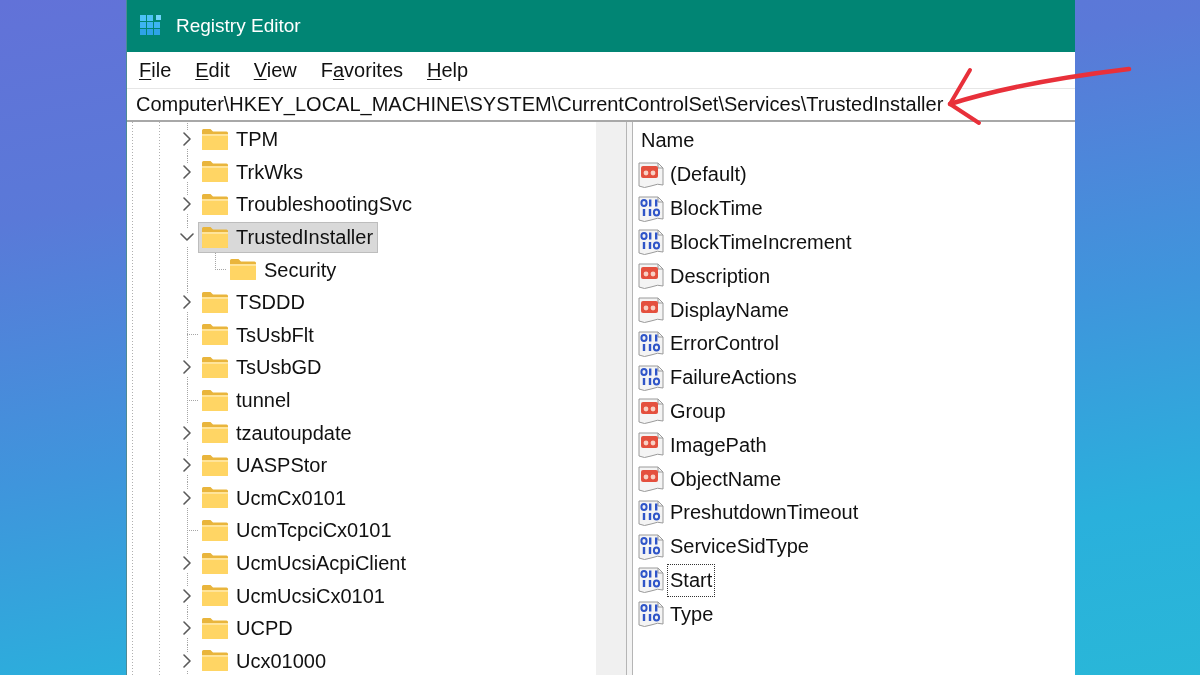  Describe the element at coordinates (212, 70) in the screenshot. I see `menu-item: Edit` at that location.